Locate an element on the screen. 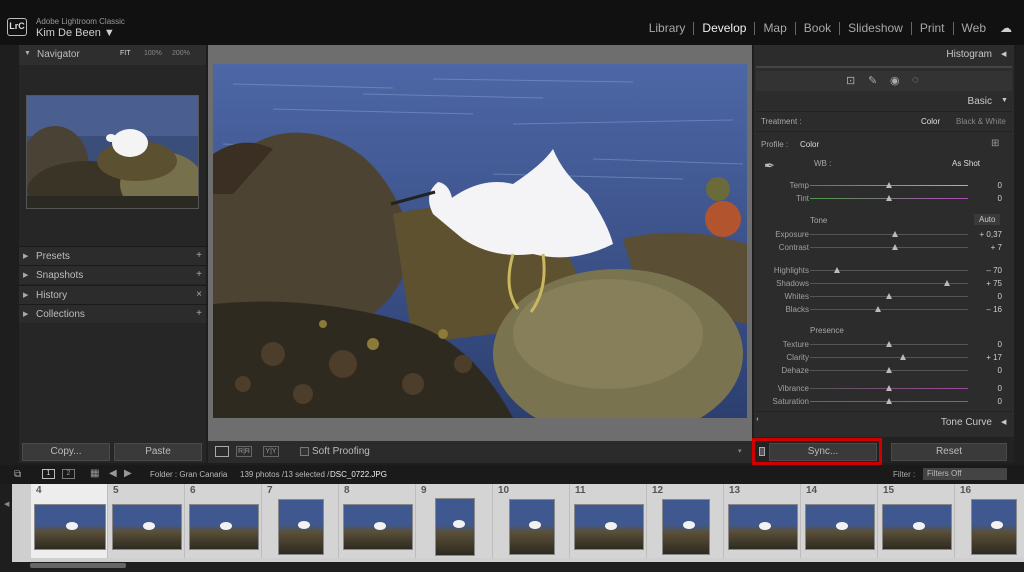 The height and width of the screenshot is (572, 1024). module-develop: Develop is located at coordinates (725, 28).